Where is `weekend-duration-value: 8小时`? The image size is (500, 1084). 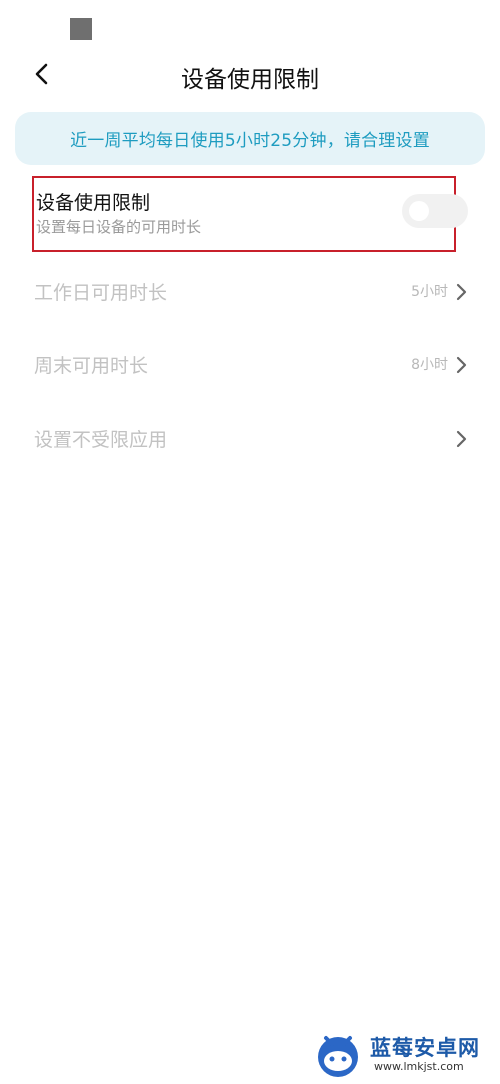
weekend-duration-value: 8小时 is located at coordinates (429, 365).